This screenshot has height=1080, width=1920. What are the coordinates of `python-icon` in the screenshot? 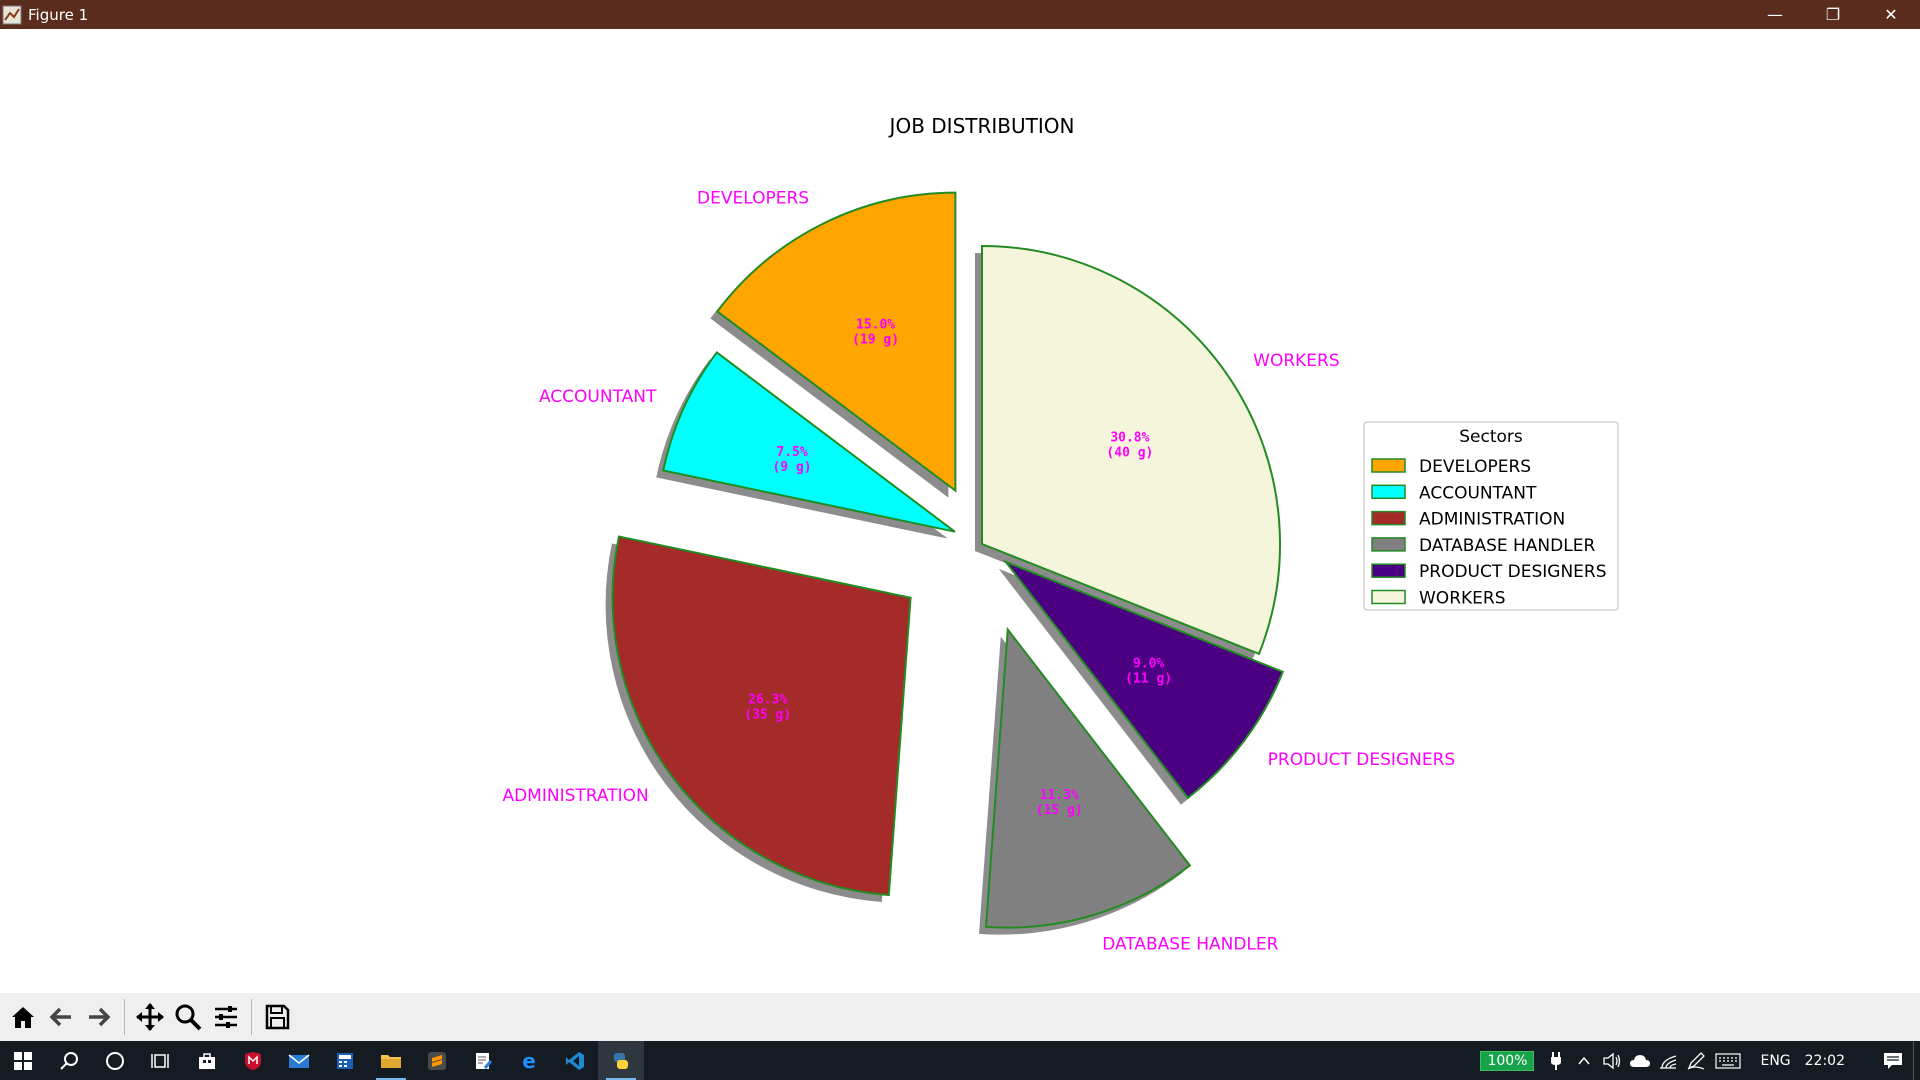 It's located at (621, 1060).